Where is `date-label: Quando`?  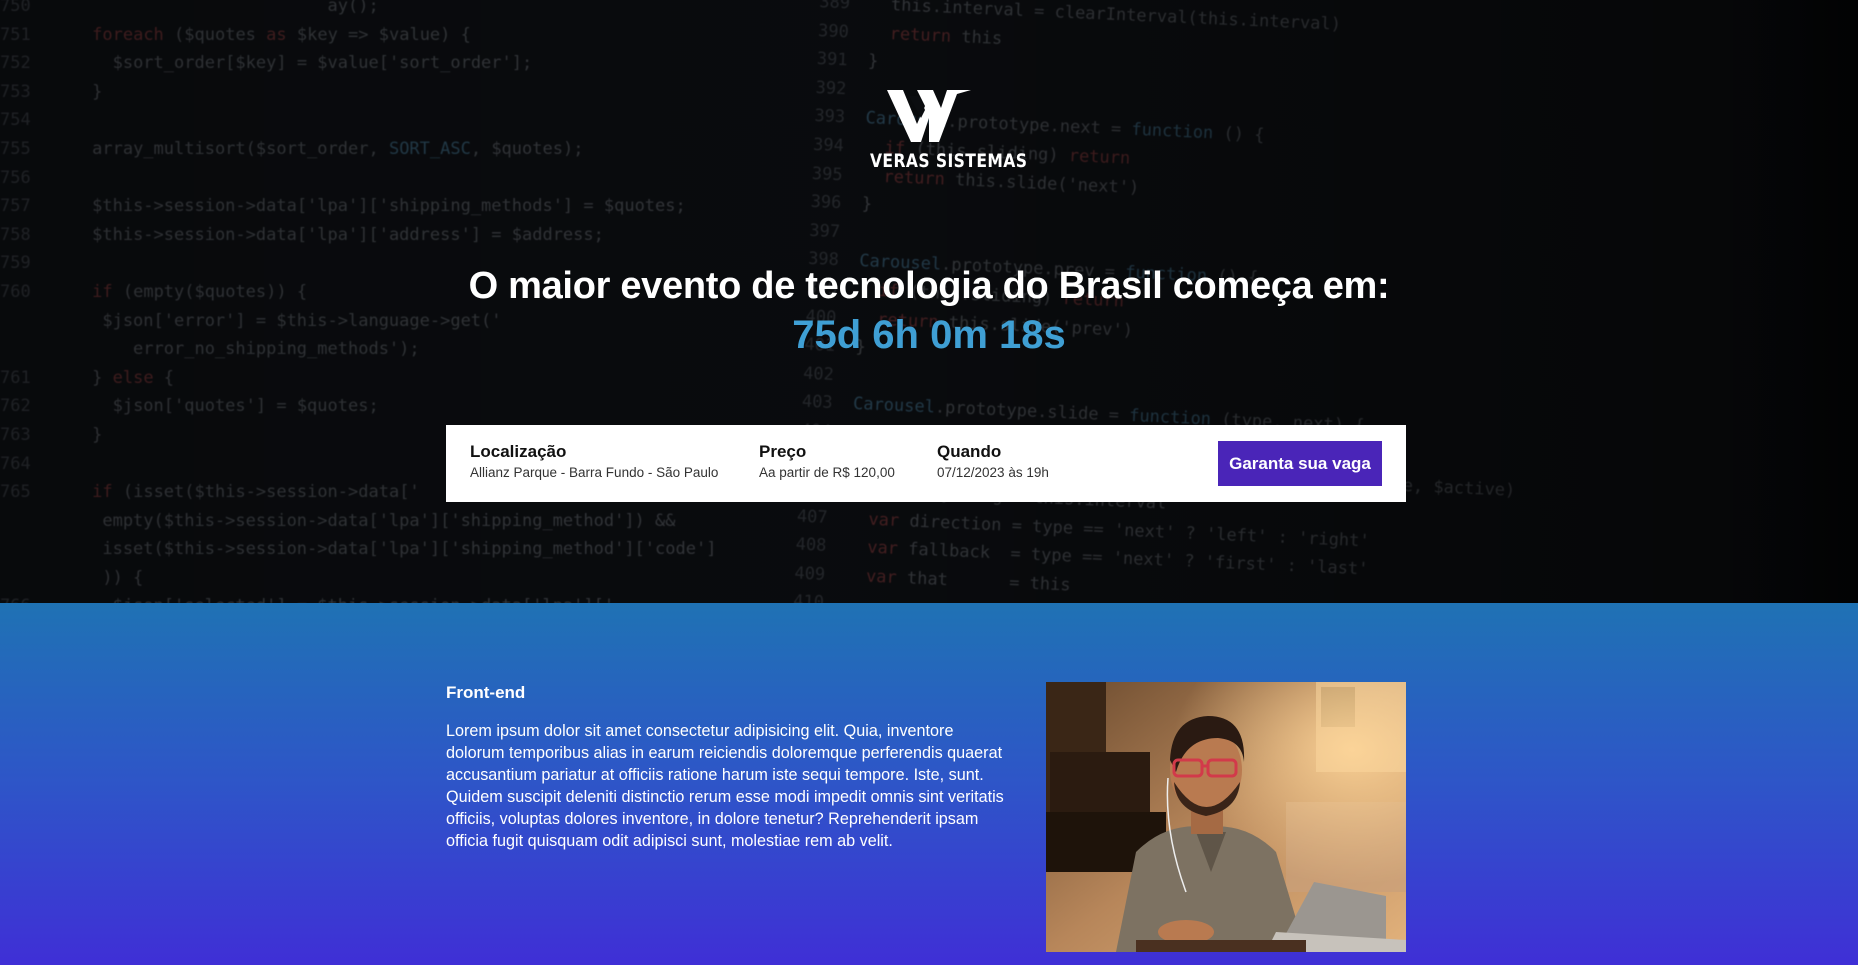 date-label: Quando is located at coordinates (969, 451).